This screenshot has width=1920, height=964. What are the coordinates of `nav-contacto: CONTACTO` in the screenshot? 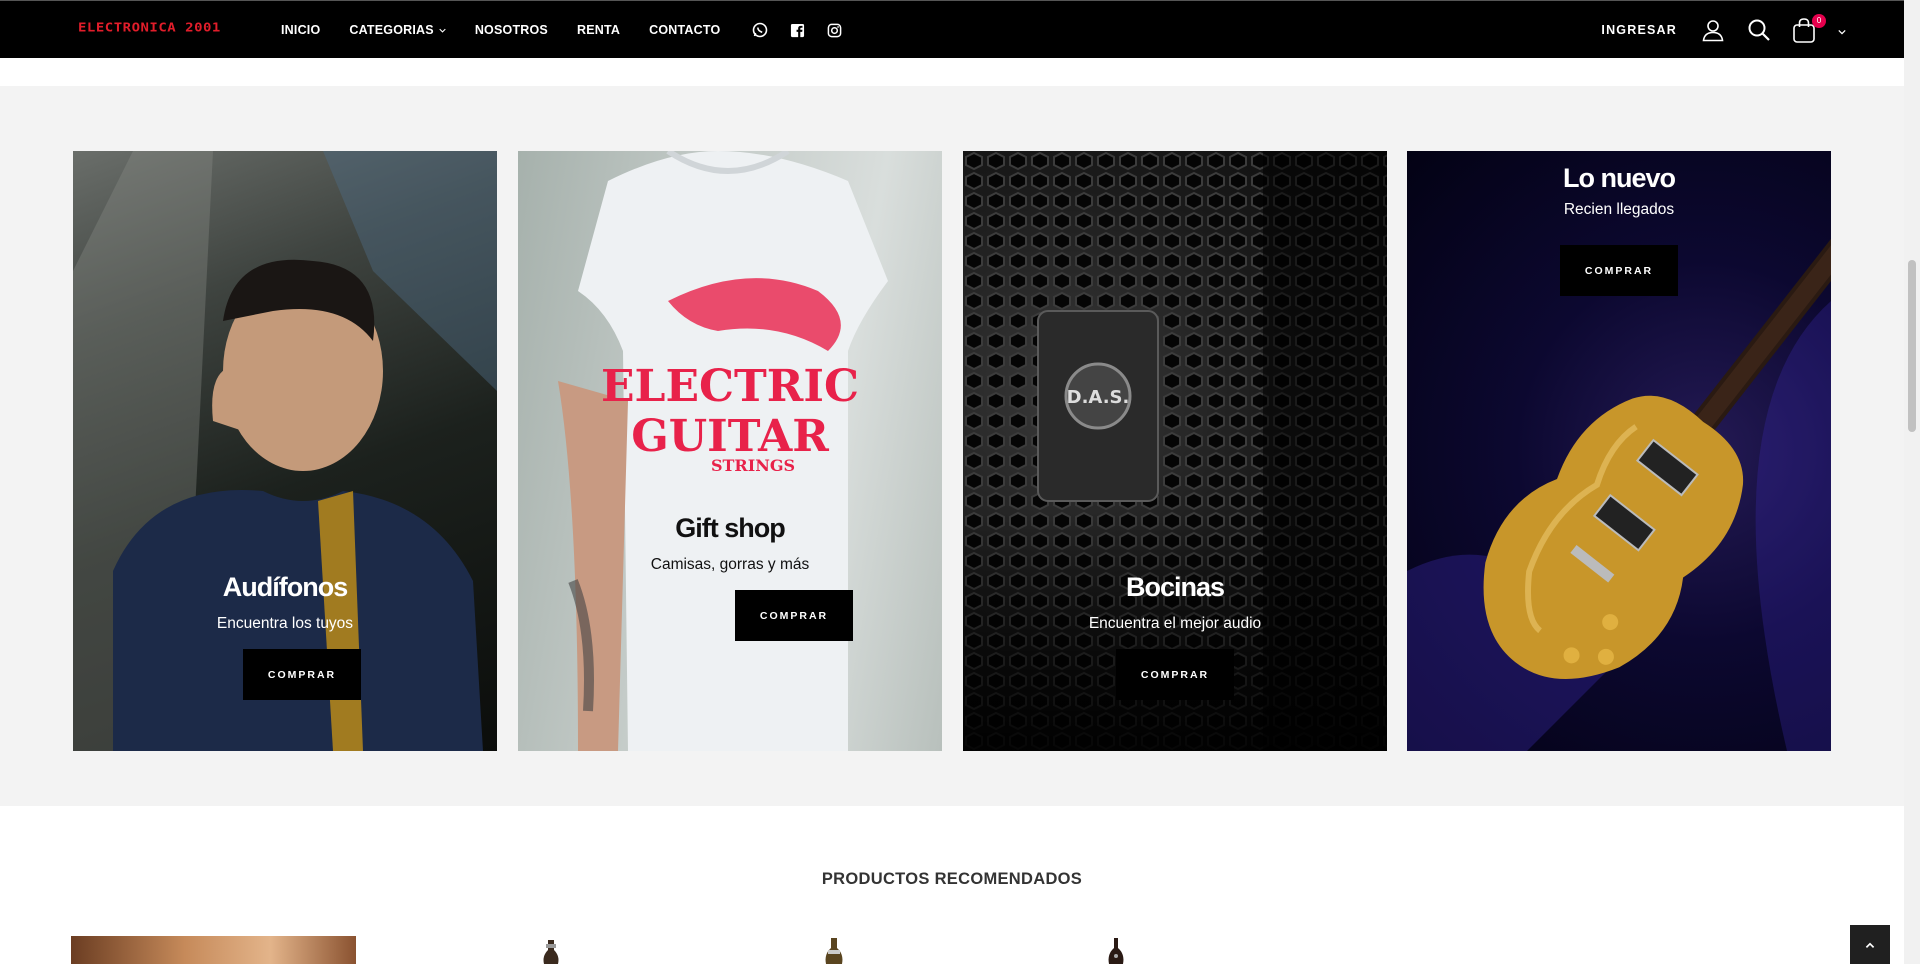 It's located at (684, 30).